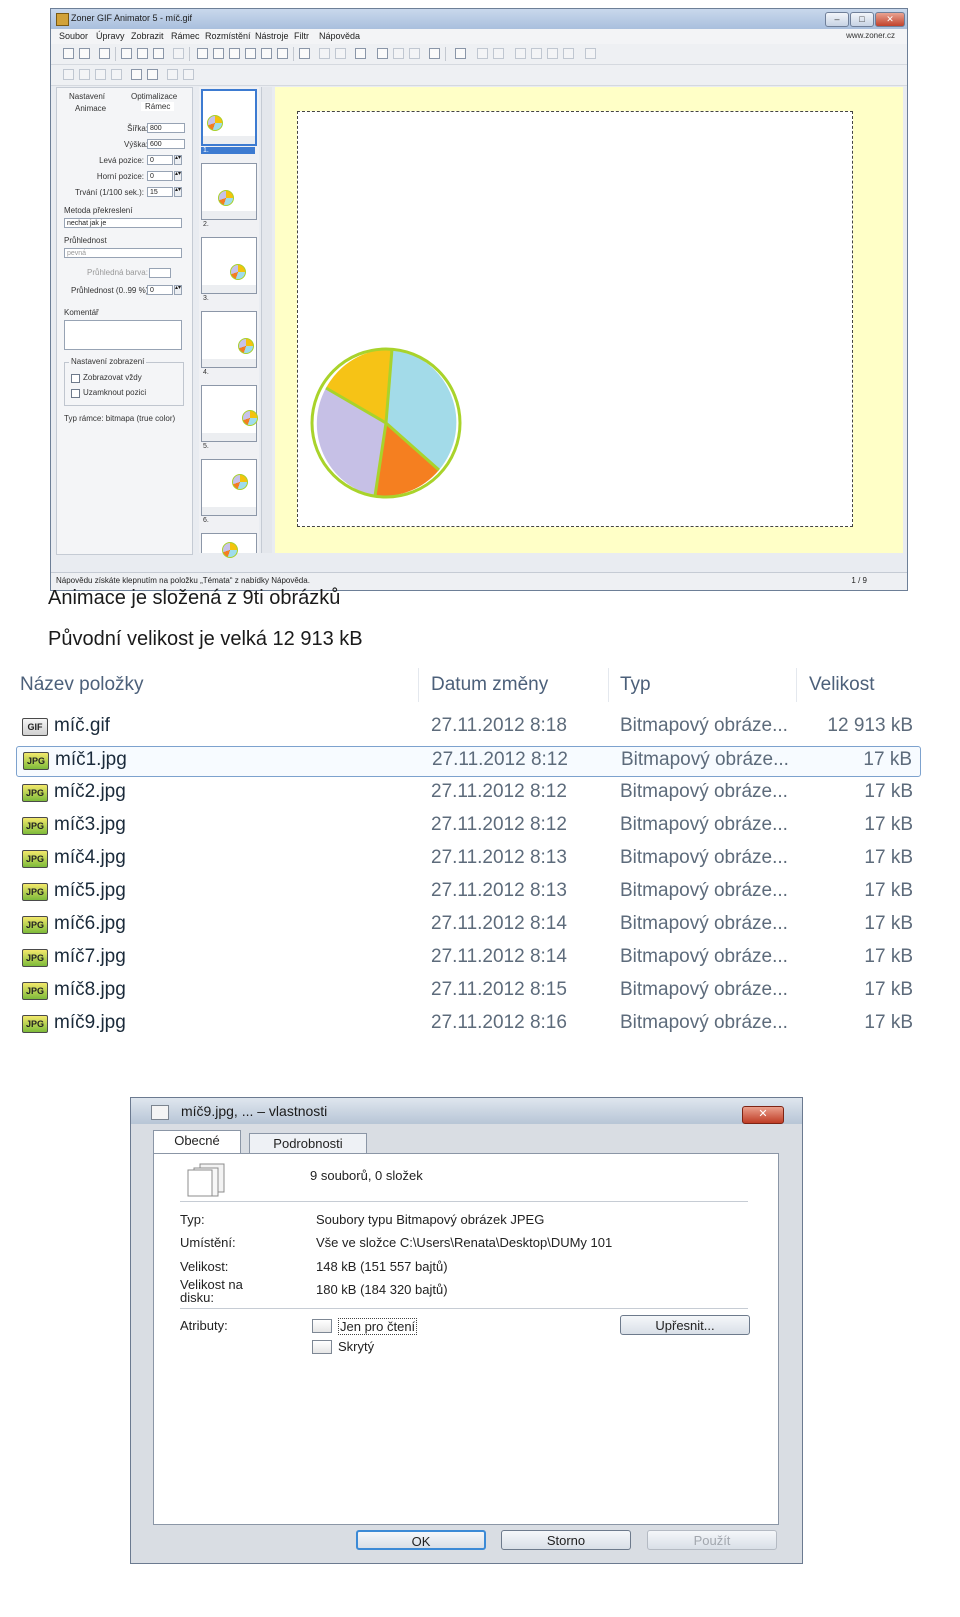 The width and height of the screenshot is (960, 1617). I want to click on web-icon, so click(382, 53).